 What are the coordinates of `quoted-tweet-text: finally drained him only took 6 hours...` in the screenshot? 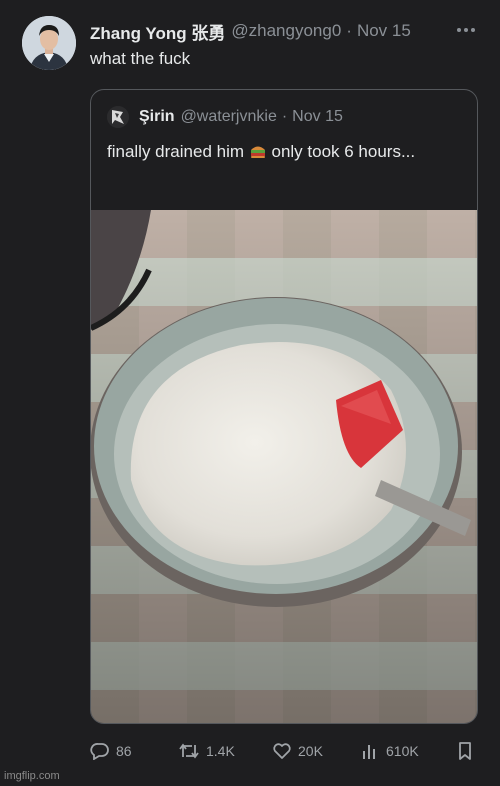 It's located at (272, 153).